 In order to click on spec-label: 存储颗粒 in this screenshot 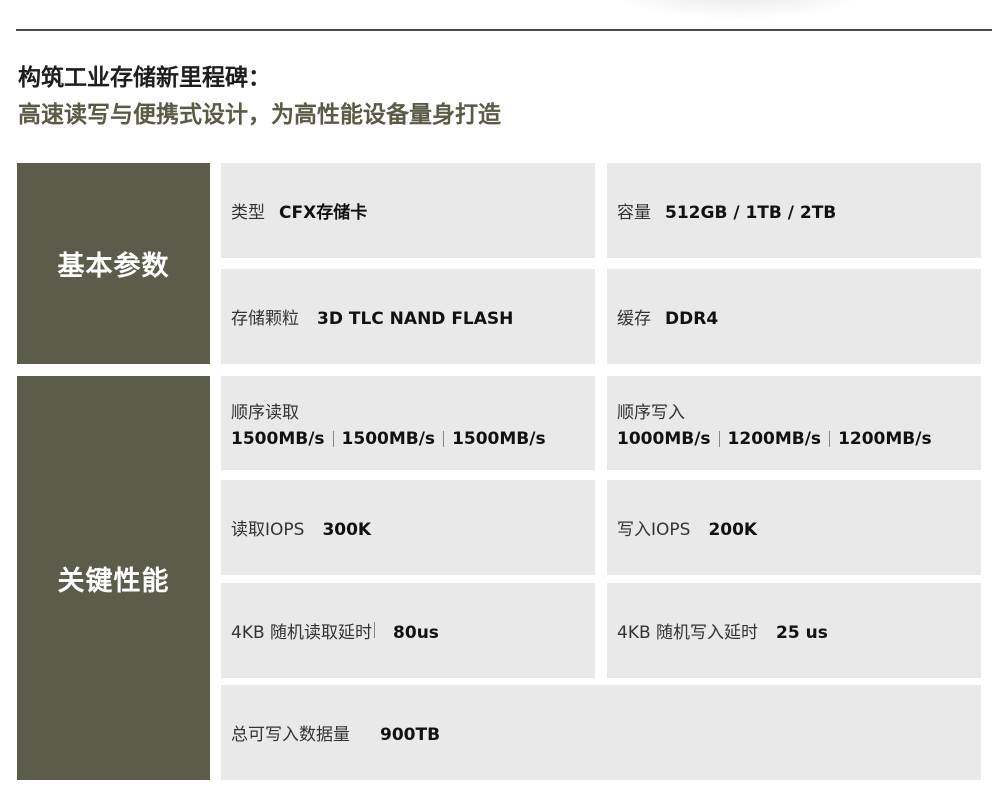, I will do `click(265, 319)`.